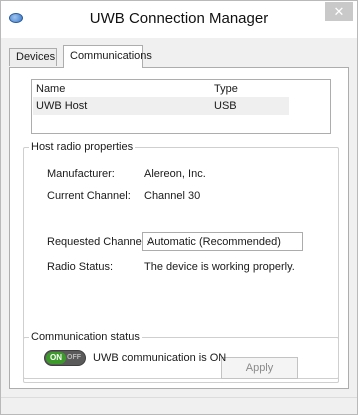 Image resolution: width=358 pixels, height=415 pixels. What do you see at coordinates (179, 397) in the screenshot?
I see `divider` at bounding box center [179, 397].